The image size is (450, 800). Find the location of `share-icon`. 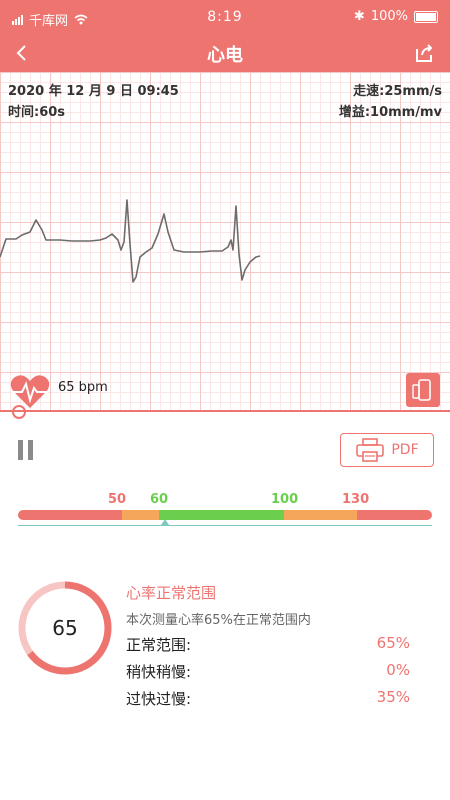

share-icon is located at coordinates (425, 53).